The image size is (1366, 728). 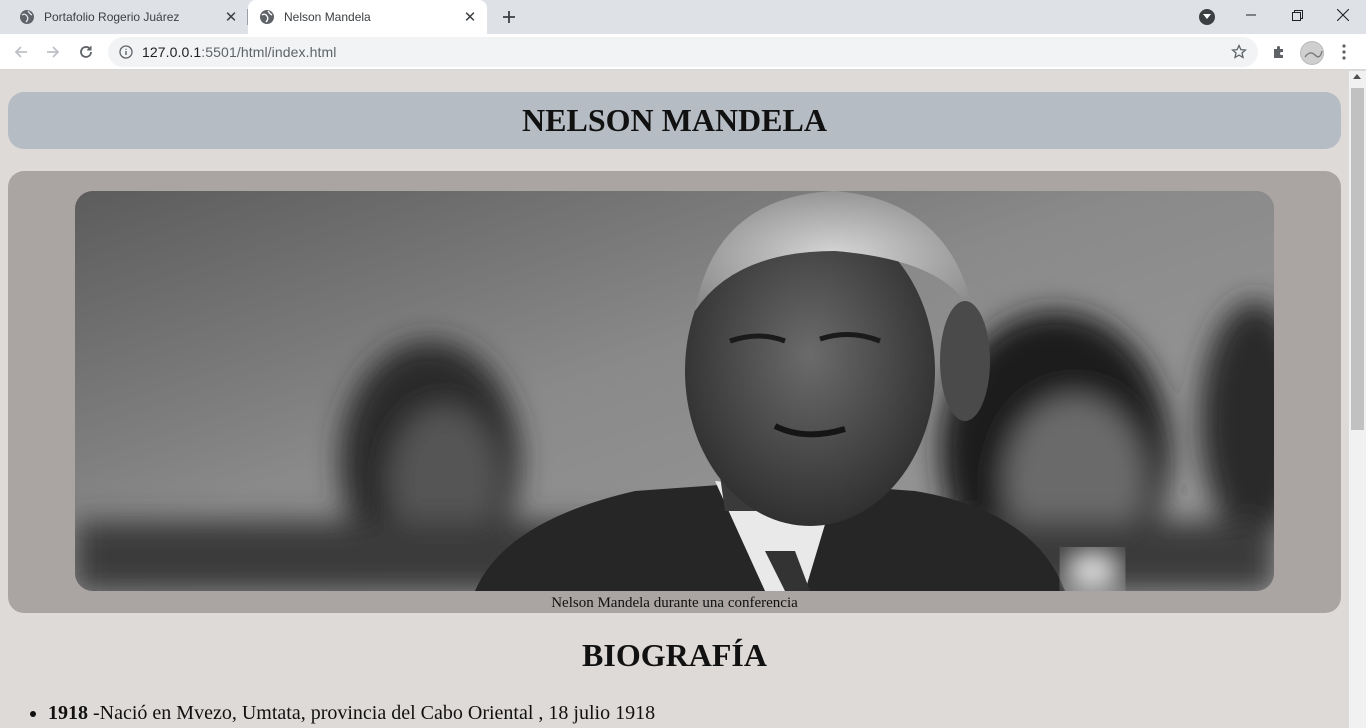 I want to click on reload-button, so click(x=86, y=52).